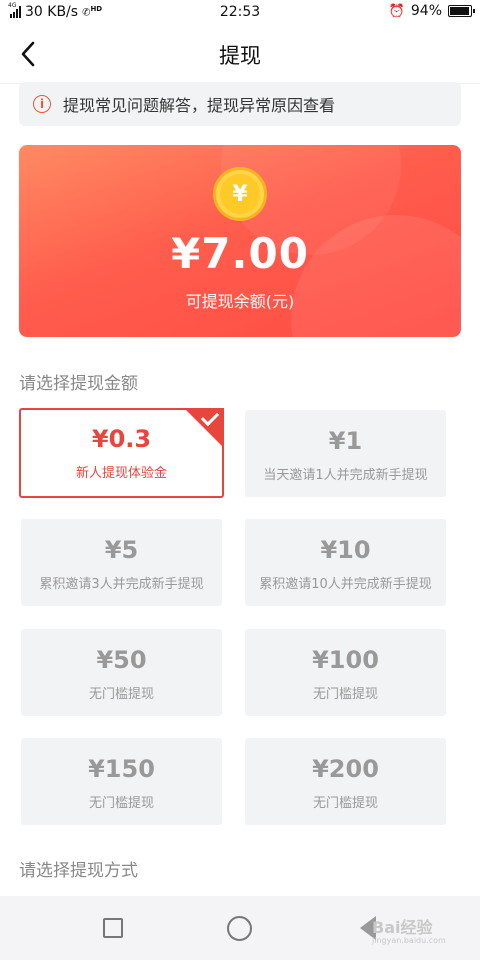  I want to click on amount-option: ¥50 无门槛提现, so click(121, 672).